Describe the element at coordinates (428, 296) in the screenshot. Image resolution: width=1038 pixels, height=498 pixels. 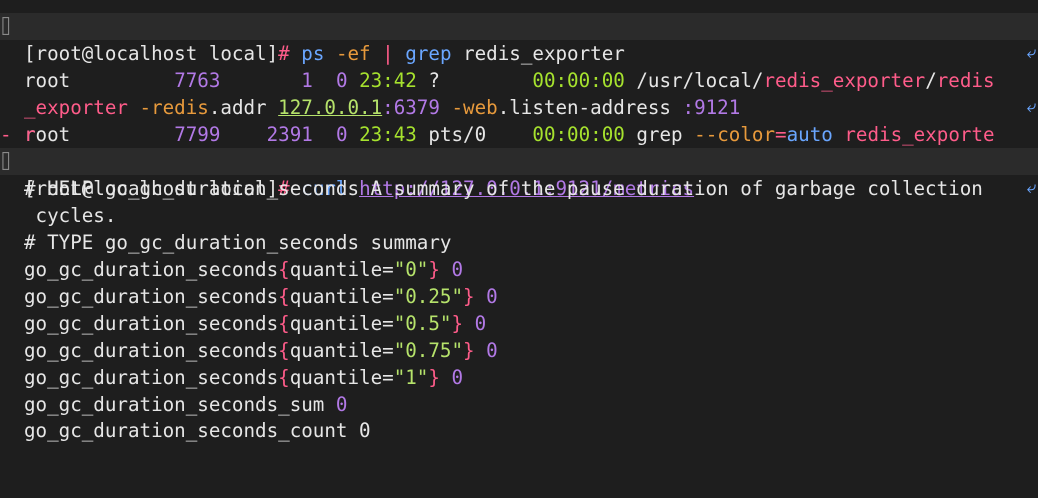
I see `metric-quantile: "0.25"` at that location.